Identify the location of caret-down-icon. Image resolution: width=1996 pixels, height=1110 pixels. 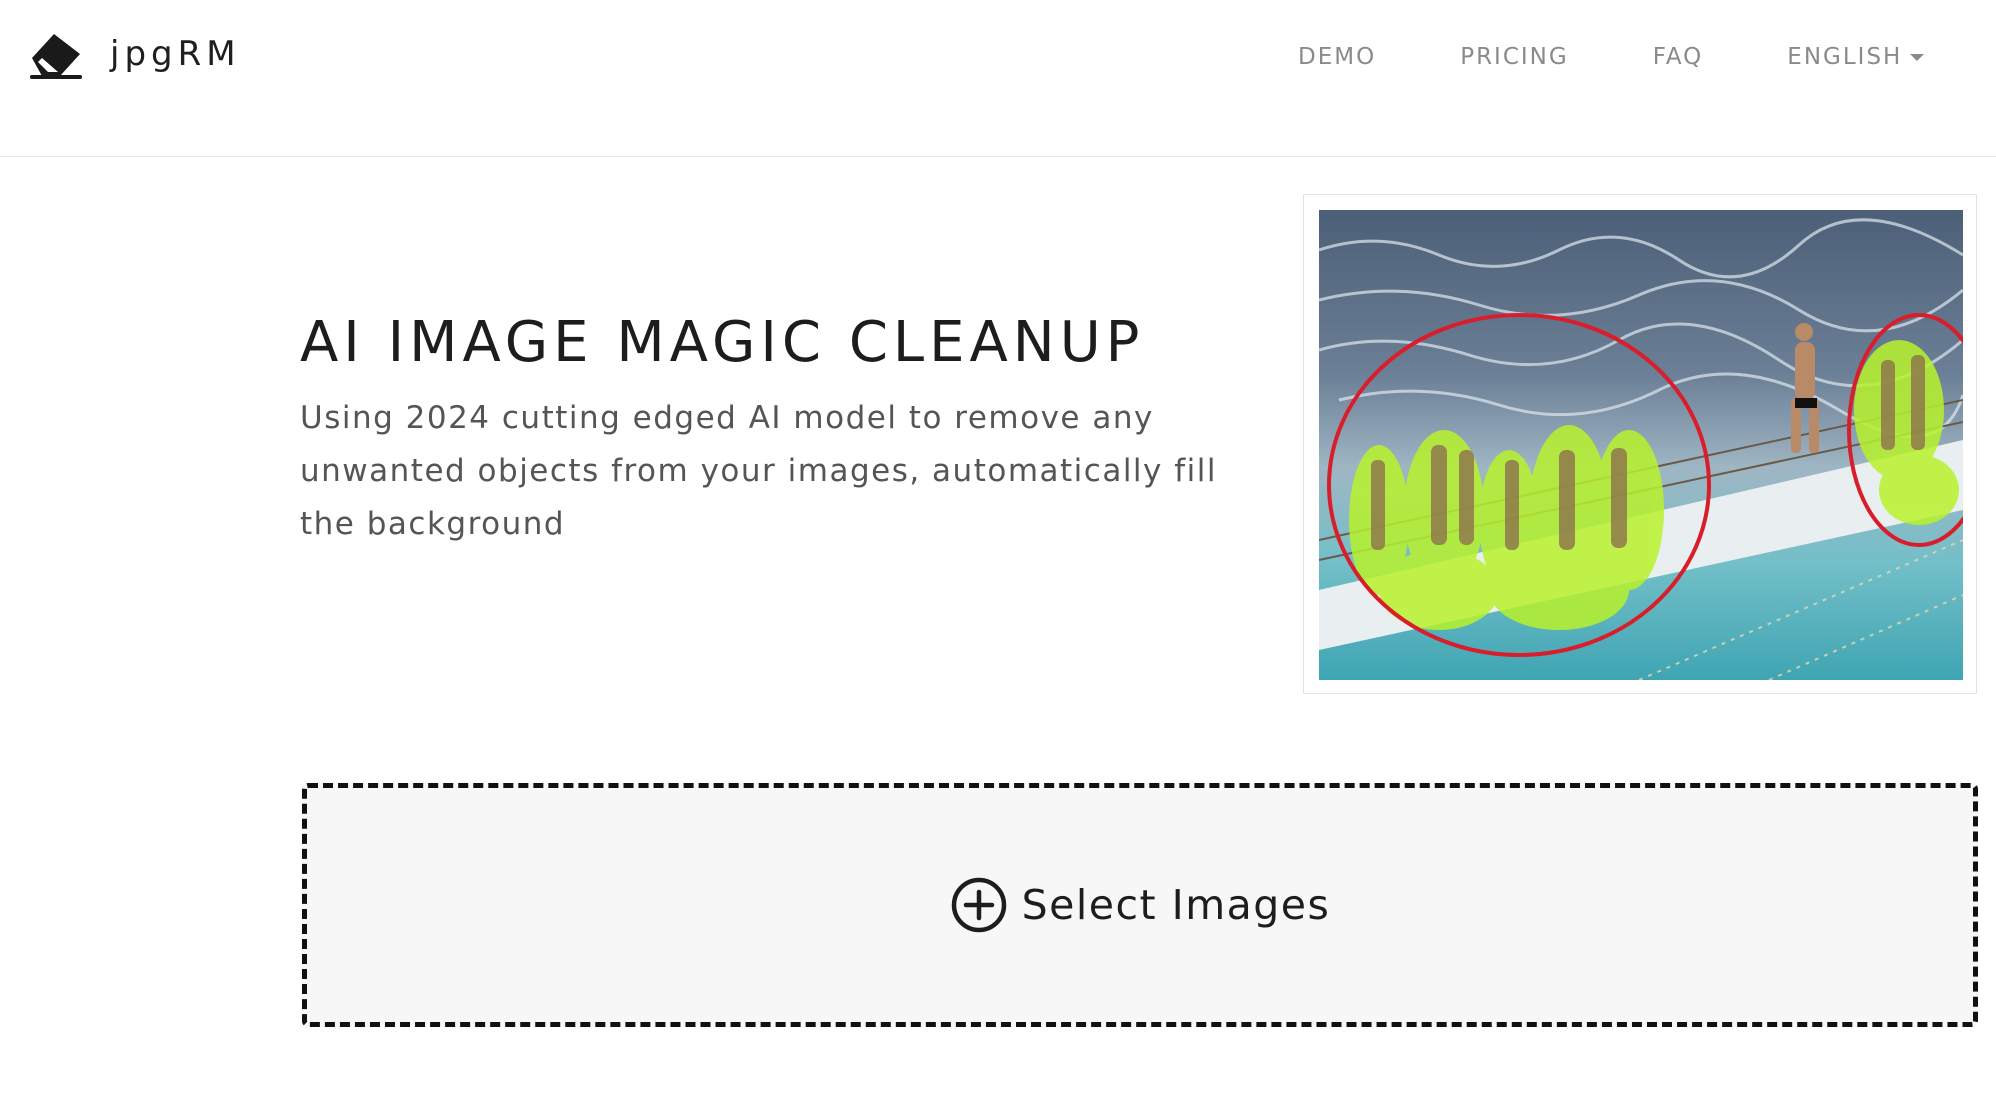
(1917, 57).